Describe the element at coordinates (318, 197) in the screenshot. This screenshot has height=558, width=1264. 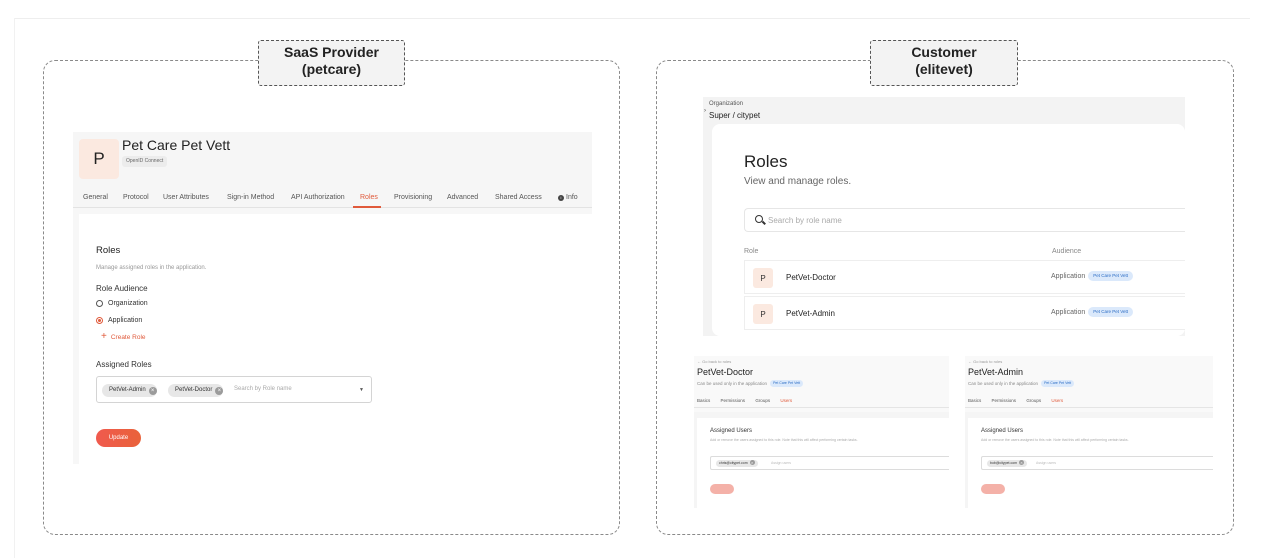
I see `tab-api-authorization: API Authorization` at that location.